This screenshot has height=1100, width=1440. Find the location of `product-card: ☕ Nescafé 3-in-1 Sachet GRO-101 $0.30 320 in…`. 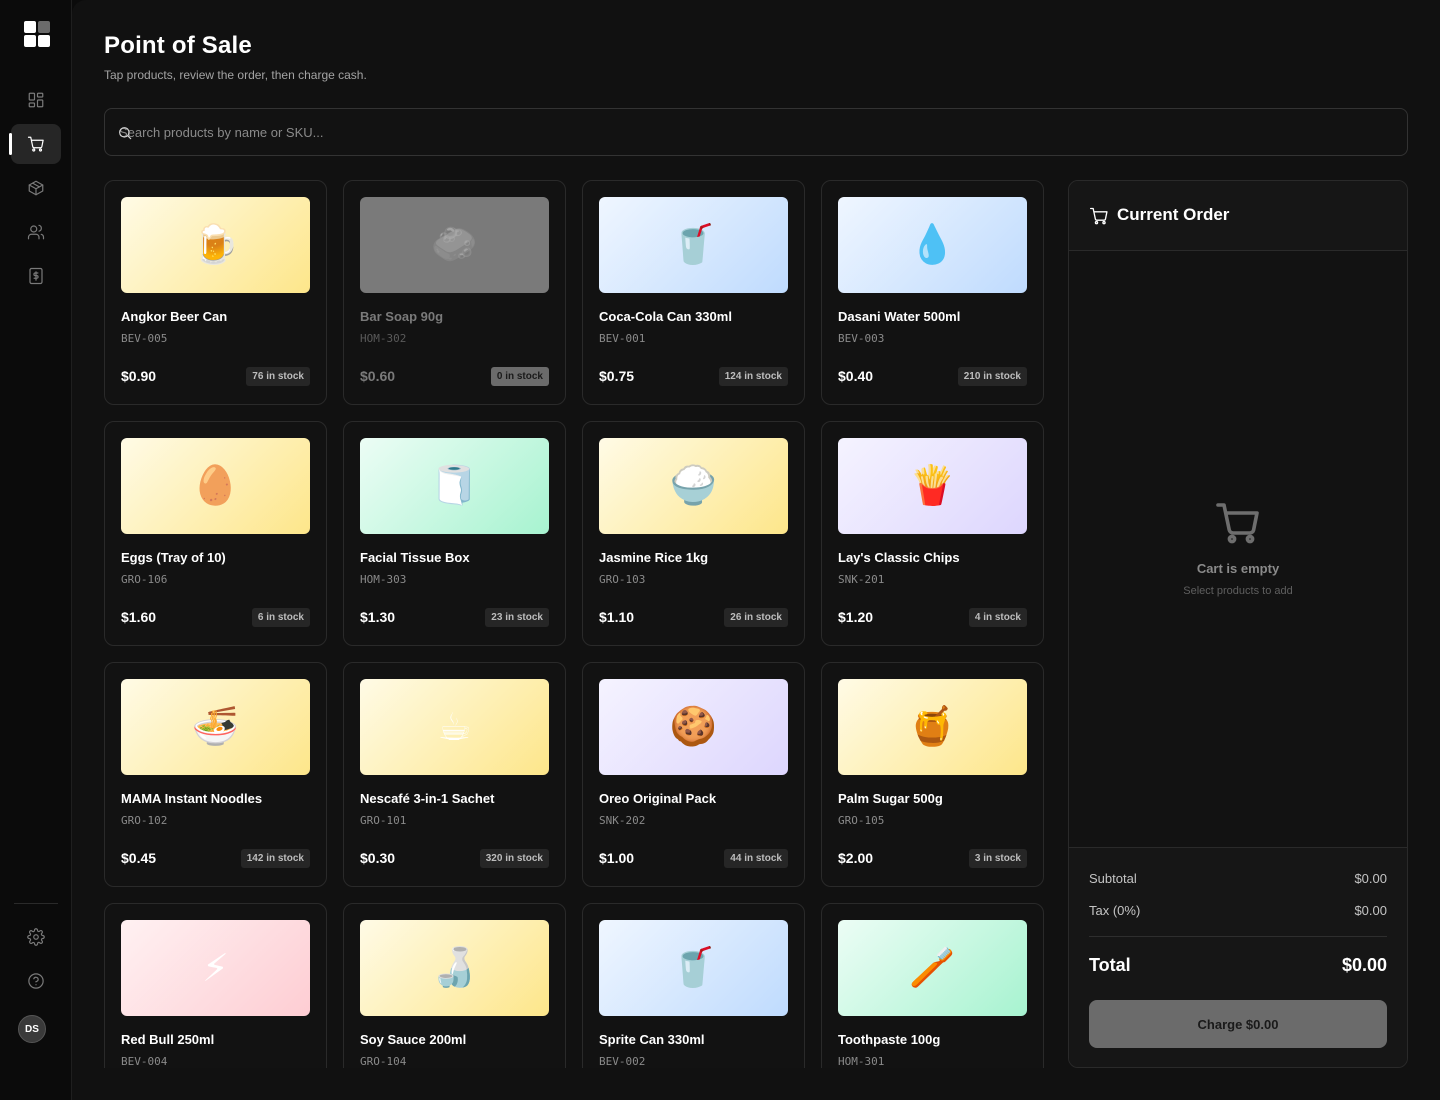

product-card: ☕ Nescafé 3-in-1 Sachet GRO-101 $0.30 320 in… is located at coordinates (454, 774).